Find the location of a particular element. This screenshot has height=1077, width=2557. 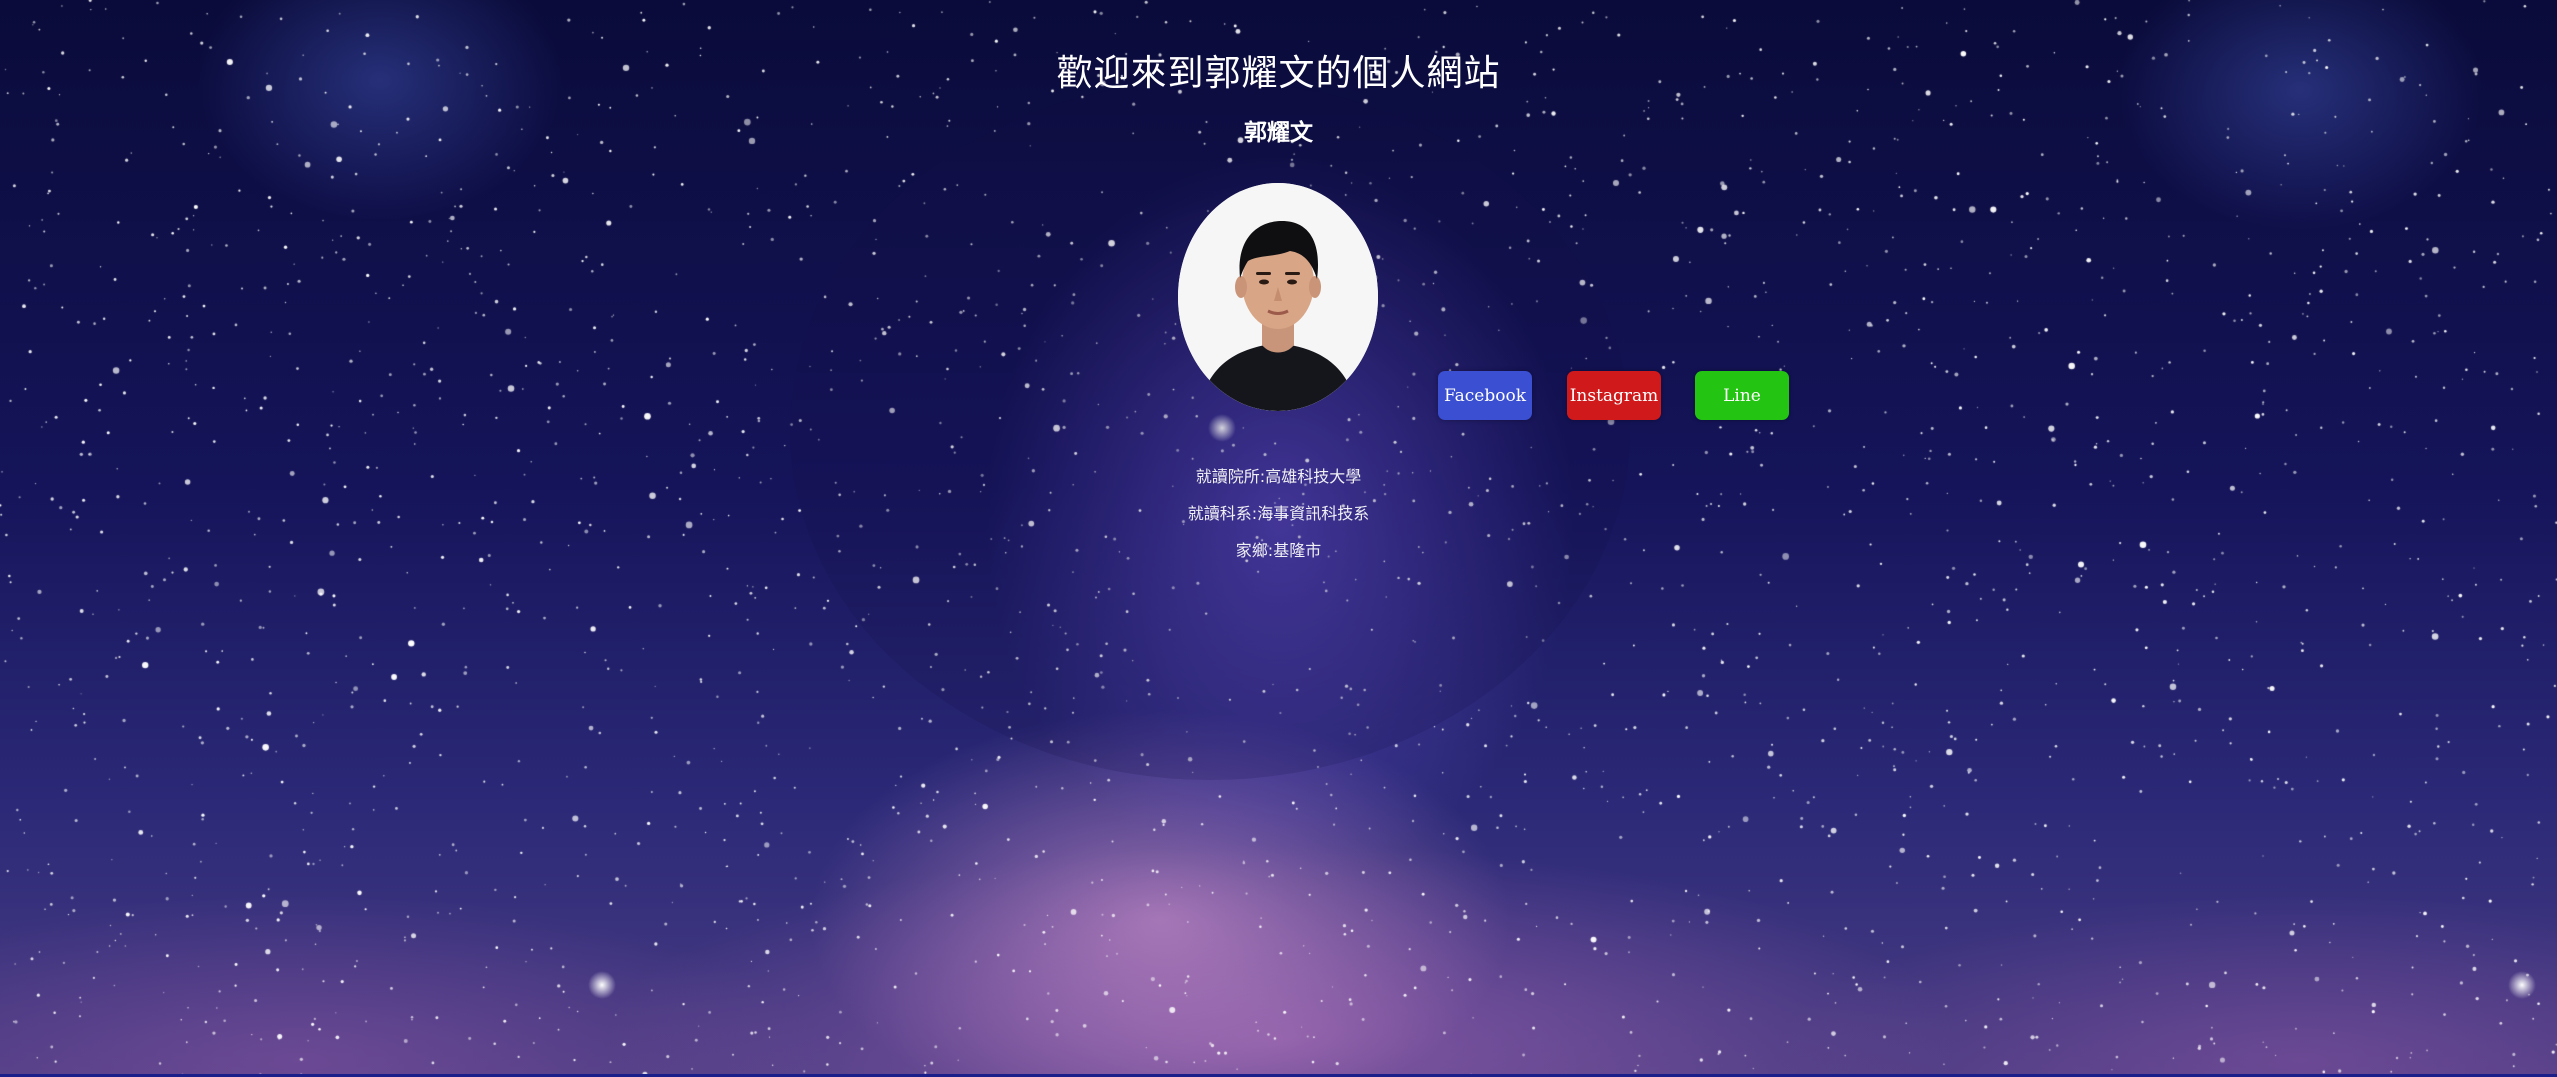

owner-name: 郭耀文 is located at coordinates (1278, 133).